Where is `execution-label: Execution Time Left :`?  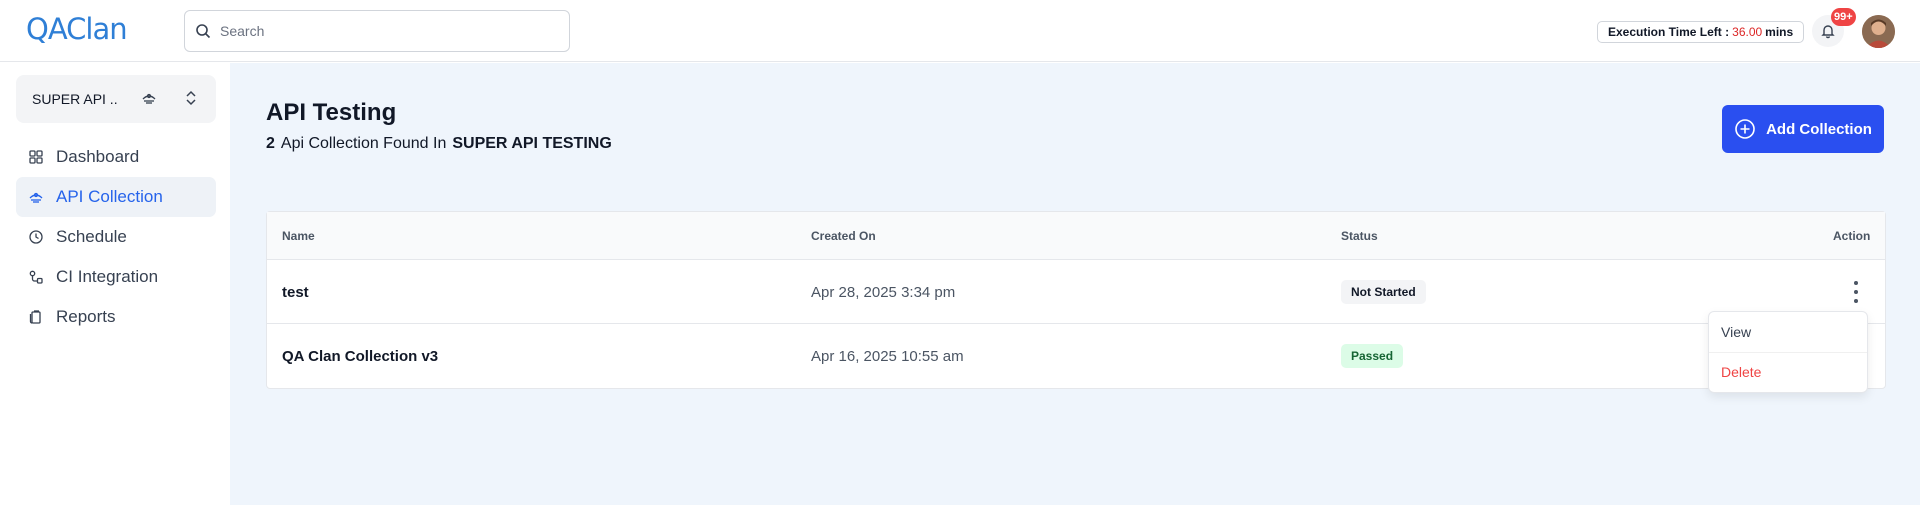
execution-label: Execution Time Left : is located at coordinates (1669, 32).